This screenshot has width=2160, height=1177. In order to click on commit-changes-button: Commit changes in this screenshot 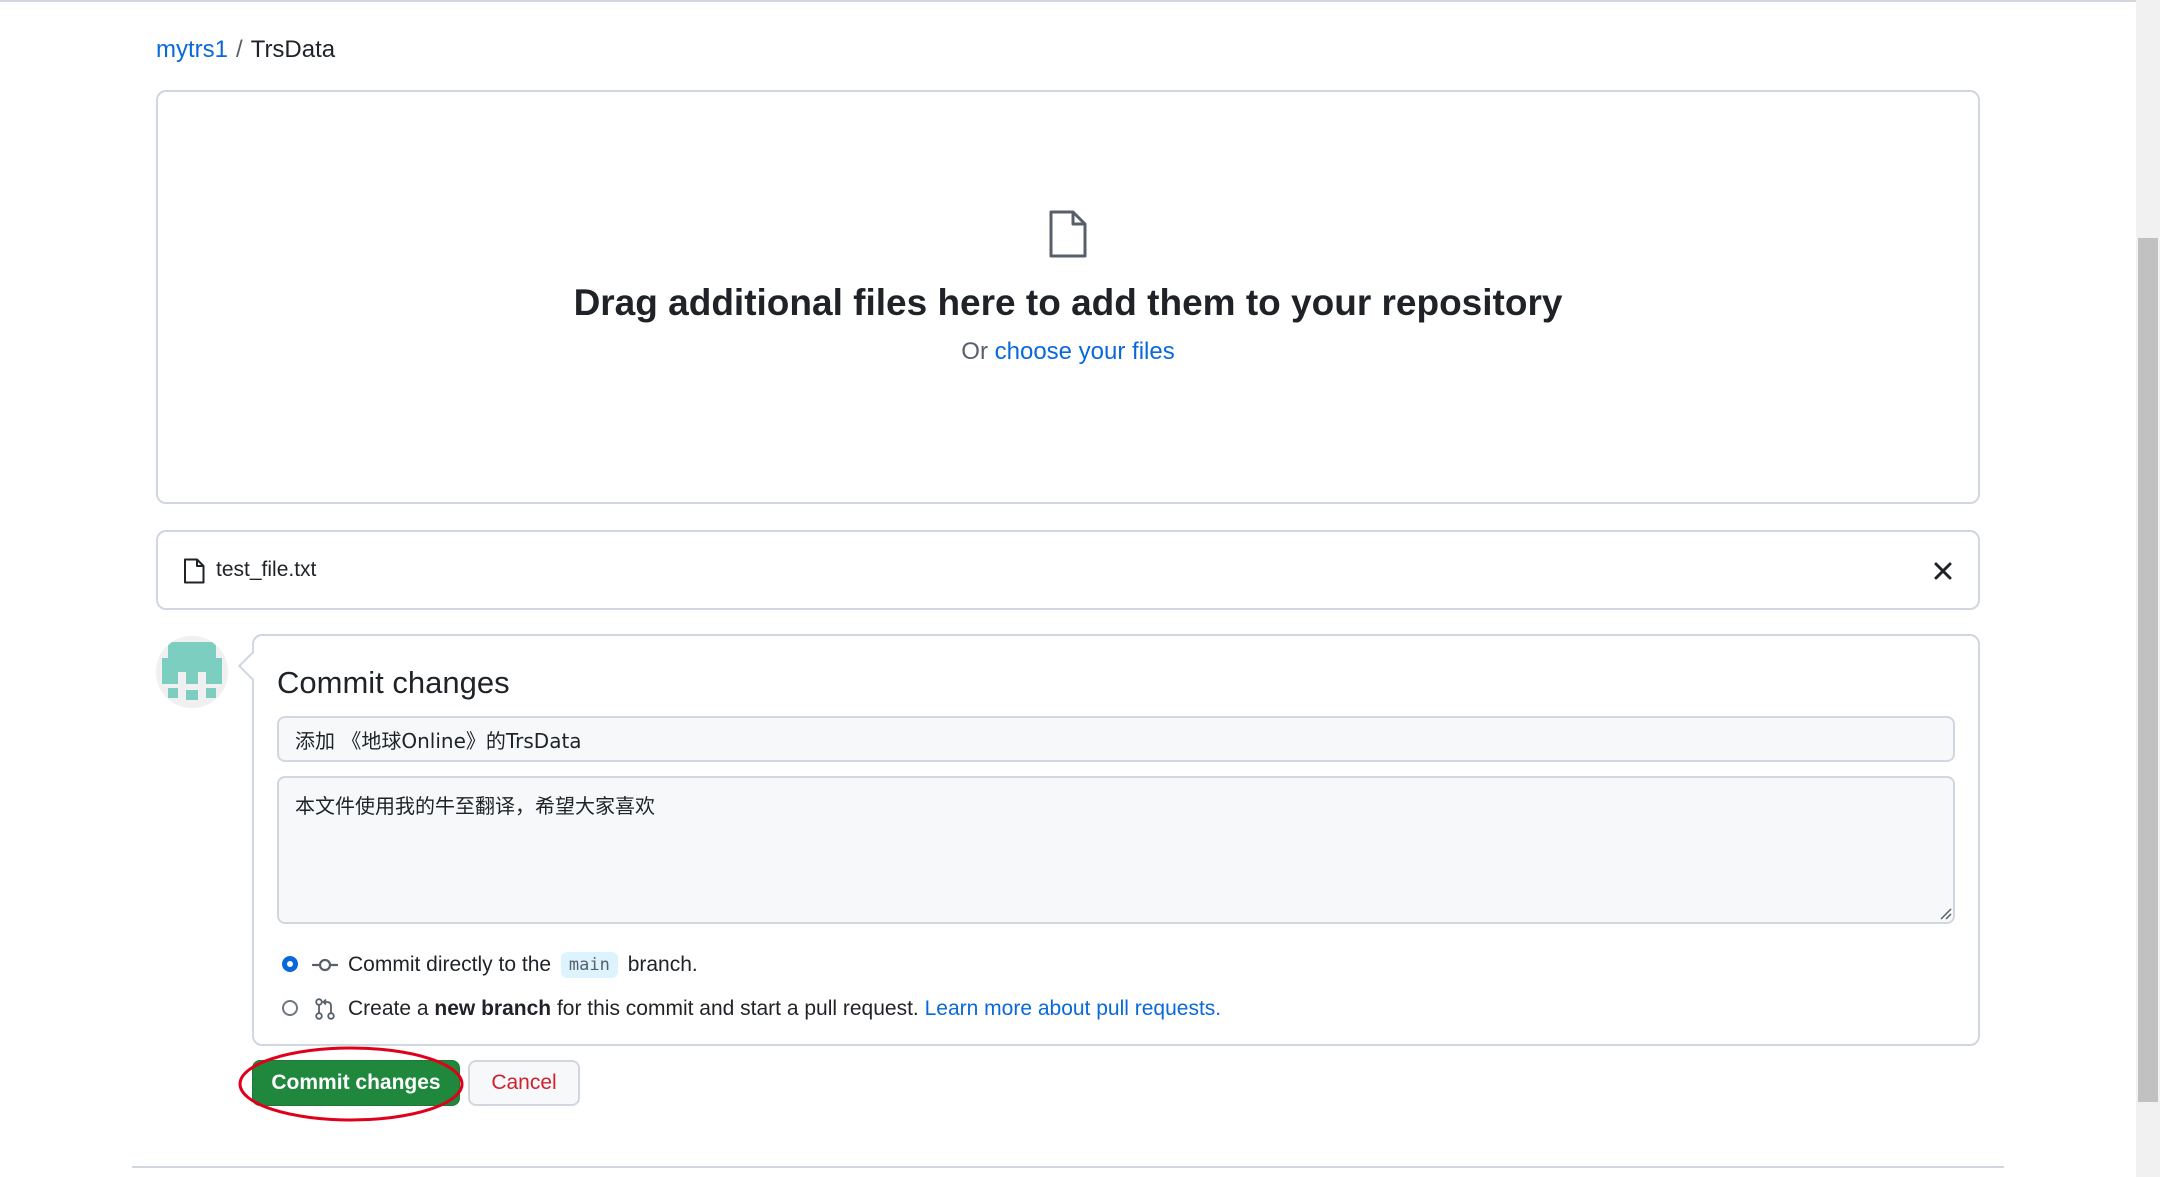, I will do `click(356, 1083)`.